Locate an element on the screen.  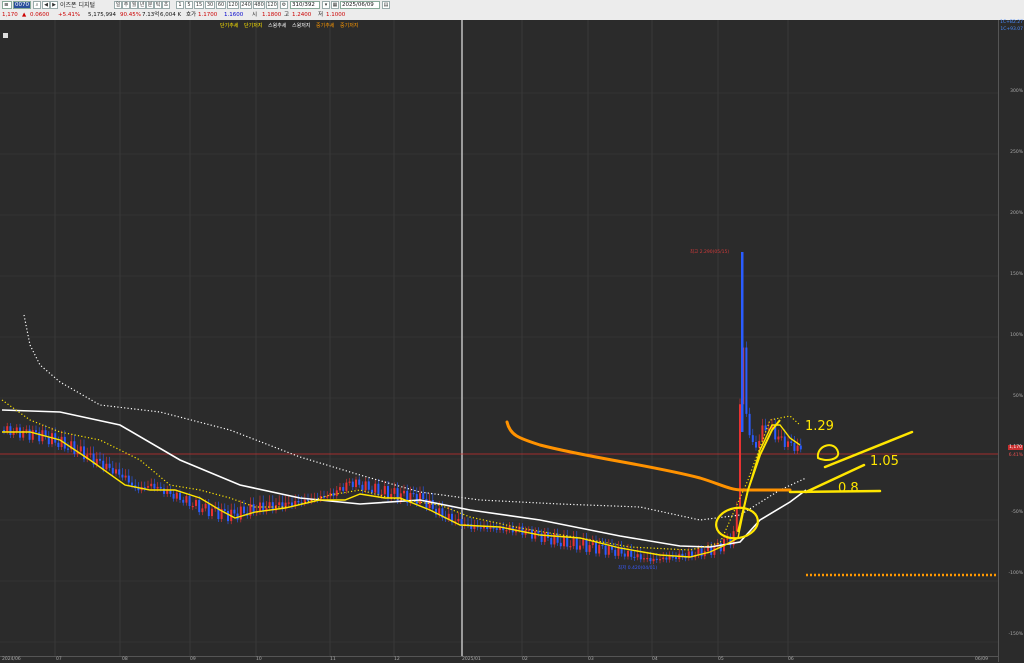
period-button-60: 60 is located at coordinates (221, 5).